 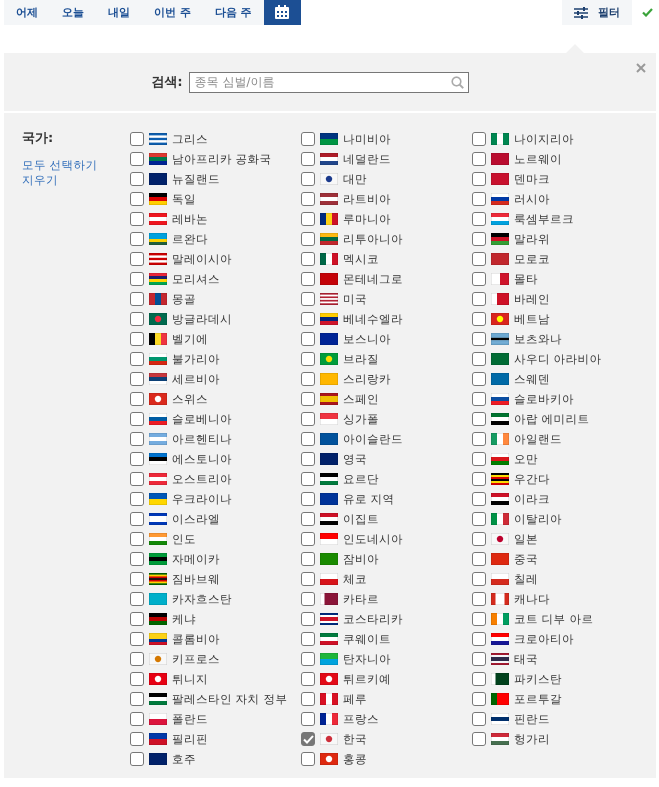 I want to click on date-tab: 이번 주, so click(x=172, y=12).